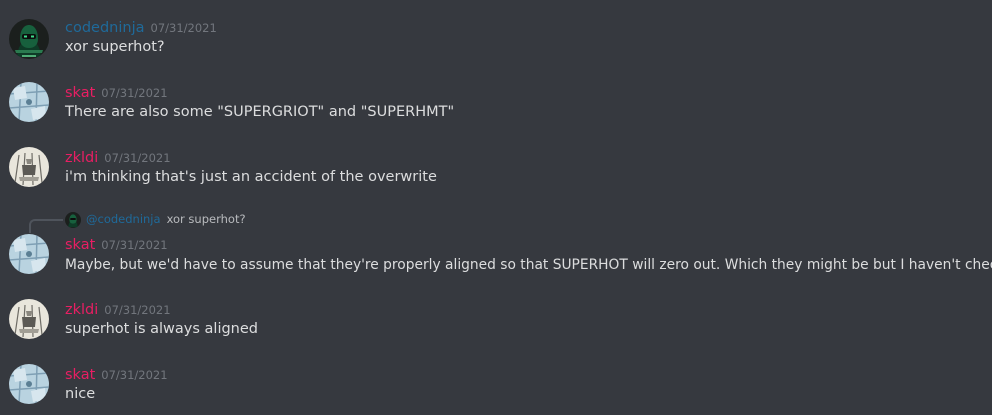  Describe the element at coordinates (509, 222) in the screenshot. I see `reply-reference: @codedninja xor superhot?` at that location.